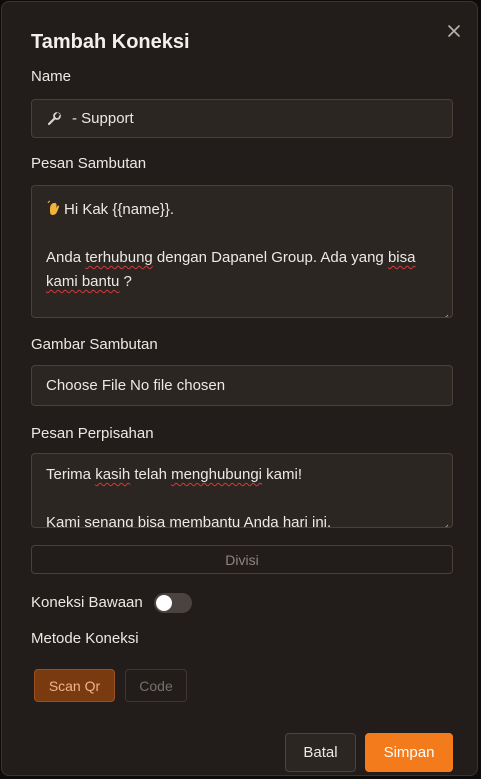 This screenshot has width=481, height=779. What do you see at coordinates (454, 31) in the screenshot?
I see `close-icon` at bounding box center [454, 31].